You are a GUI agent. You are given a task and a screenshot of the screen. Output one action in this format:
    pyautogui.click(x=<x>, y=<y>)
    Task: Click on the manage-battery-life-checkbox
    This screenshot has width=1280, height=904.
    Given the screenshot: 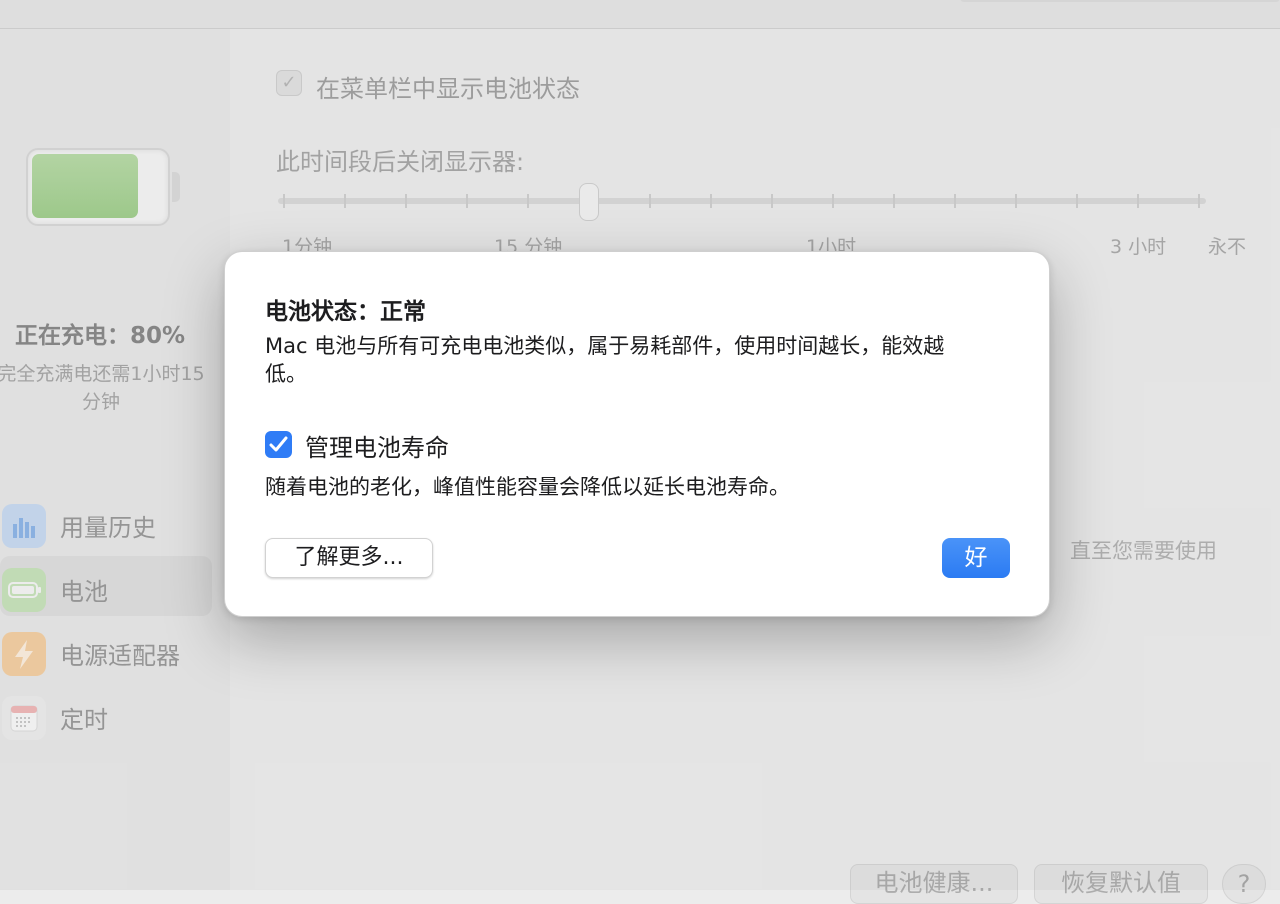 What is the action you would take?
    pyautogui.click(x=278, y=444)
    